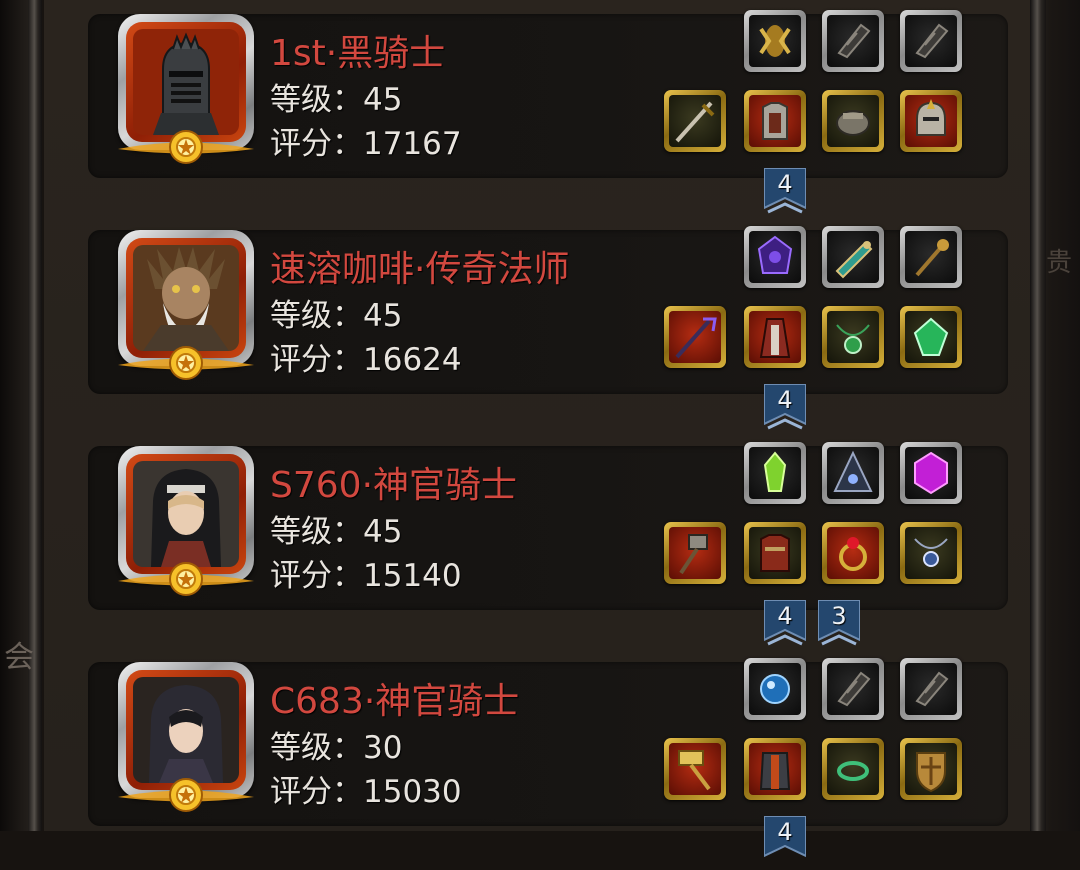 The image size is (1080, 870). I want to click on helmet-icon, so click(931, 117).